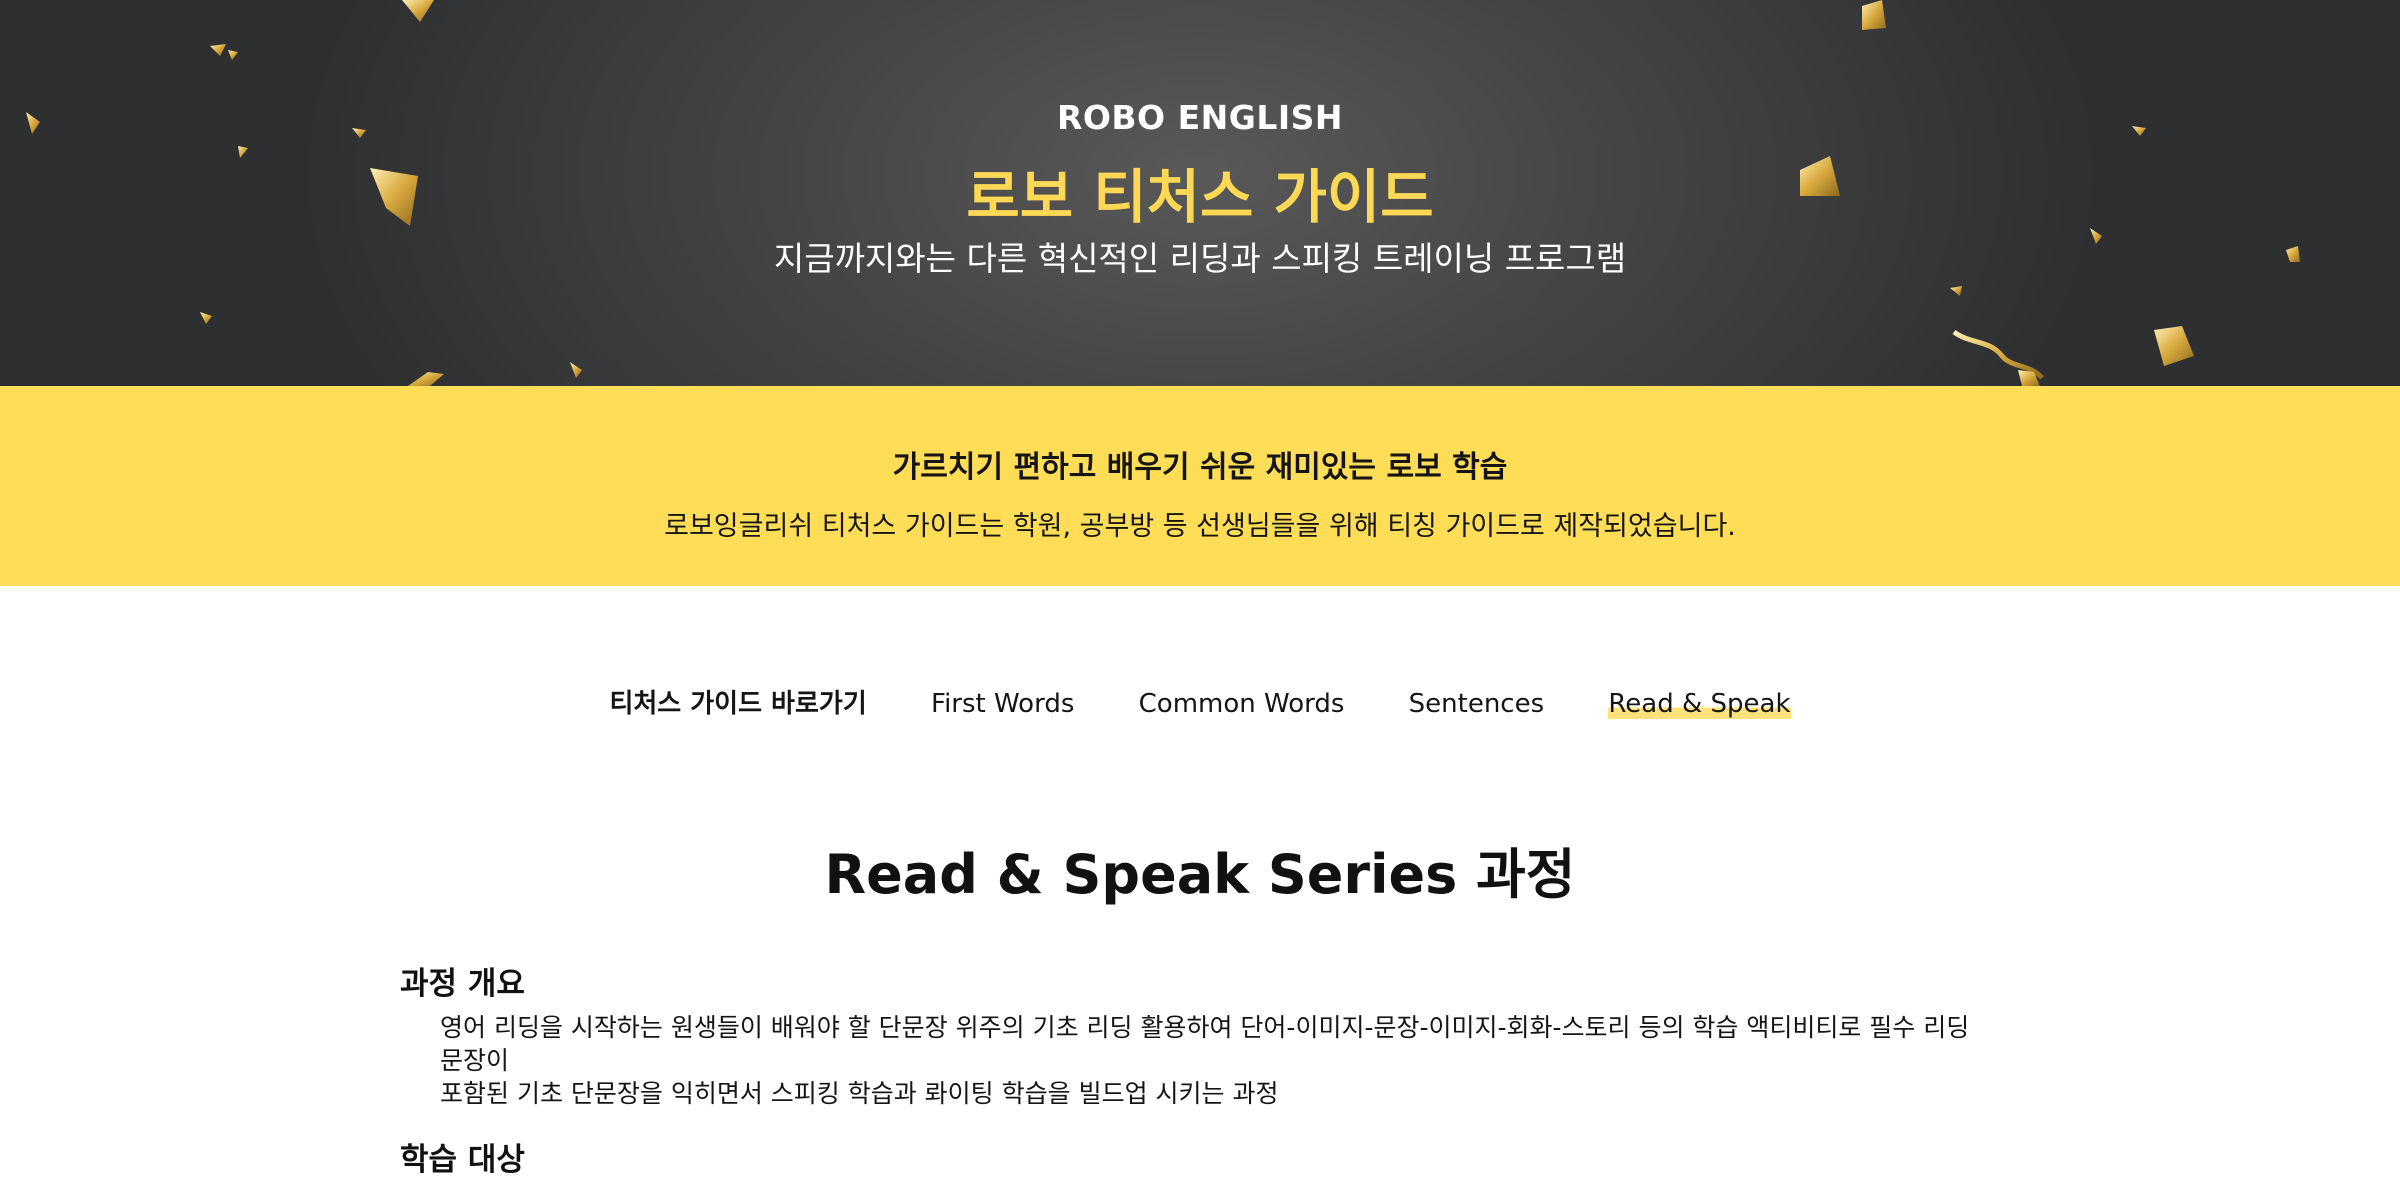 The width and height of the screenshot is (2400, 1179). What do you see at coordinates (1200, 467) in the screenshot?
I see `intro-title: 가르치기 편하고 배우기 쉬운 재미있는 로보 학습` at bounding box center [1200, 467].